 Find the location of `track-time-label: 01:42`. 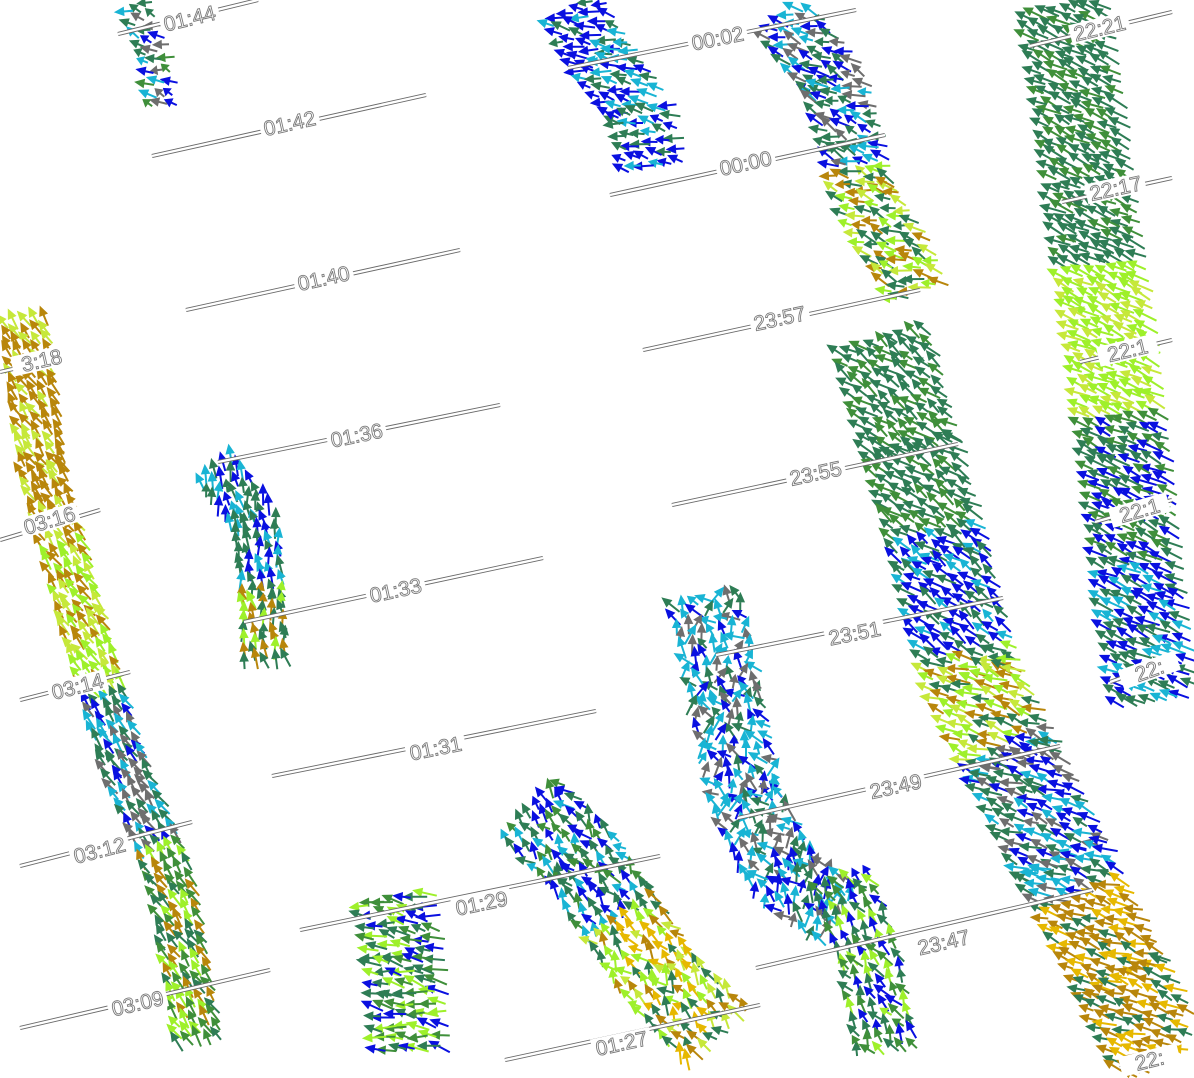

track-time-label: 01:42 is located at coordinates (290, 124).